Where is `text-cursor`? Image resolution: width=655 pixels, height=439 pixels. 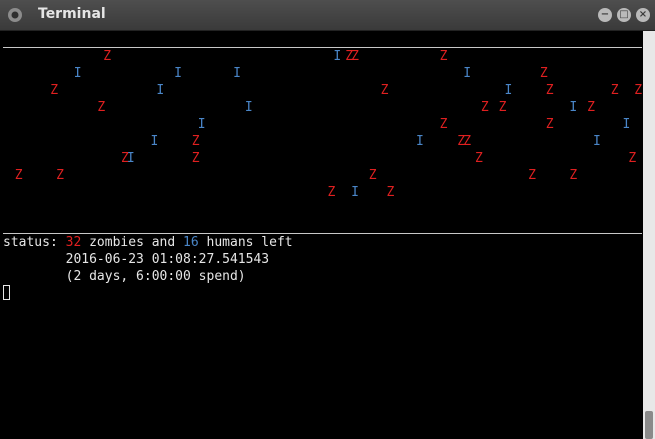
text-cursor is located at coordinates (6, 292).